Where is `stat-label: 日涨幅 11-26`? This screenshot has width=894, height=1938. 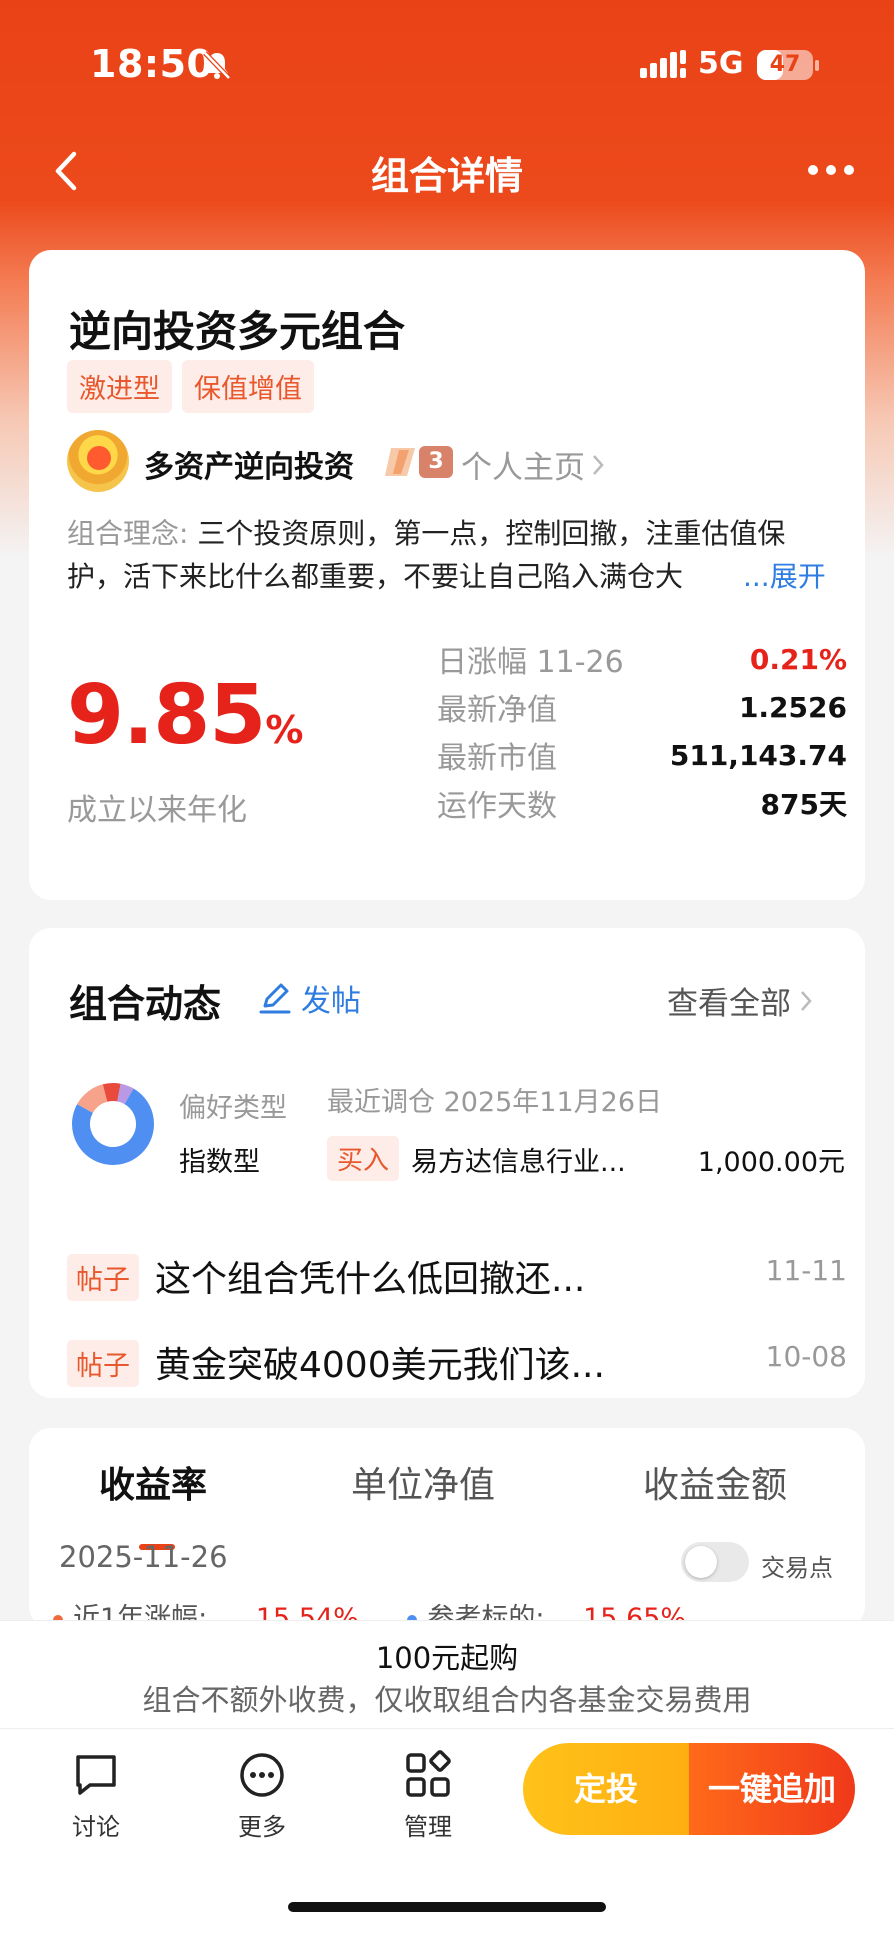
stat-label: 日涨幅 11-26 is located at coordinates (530, 662).